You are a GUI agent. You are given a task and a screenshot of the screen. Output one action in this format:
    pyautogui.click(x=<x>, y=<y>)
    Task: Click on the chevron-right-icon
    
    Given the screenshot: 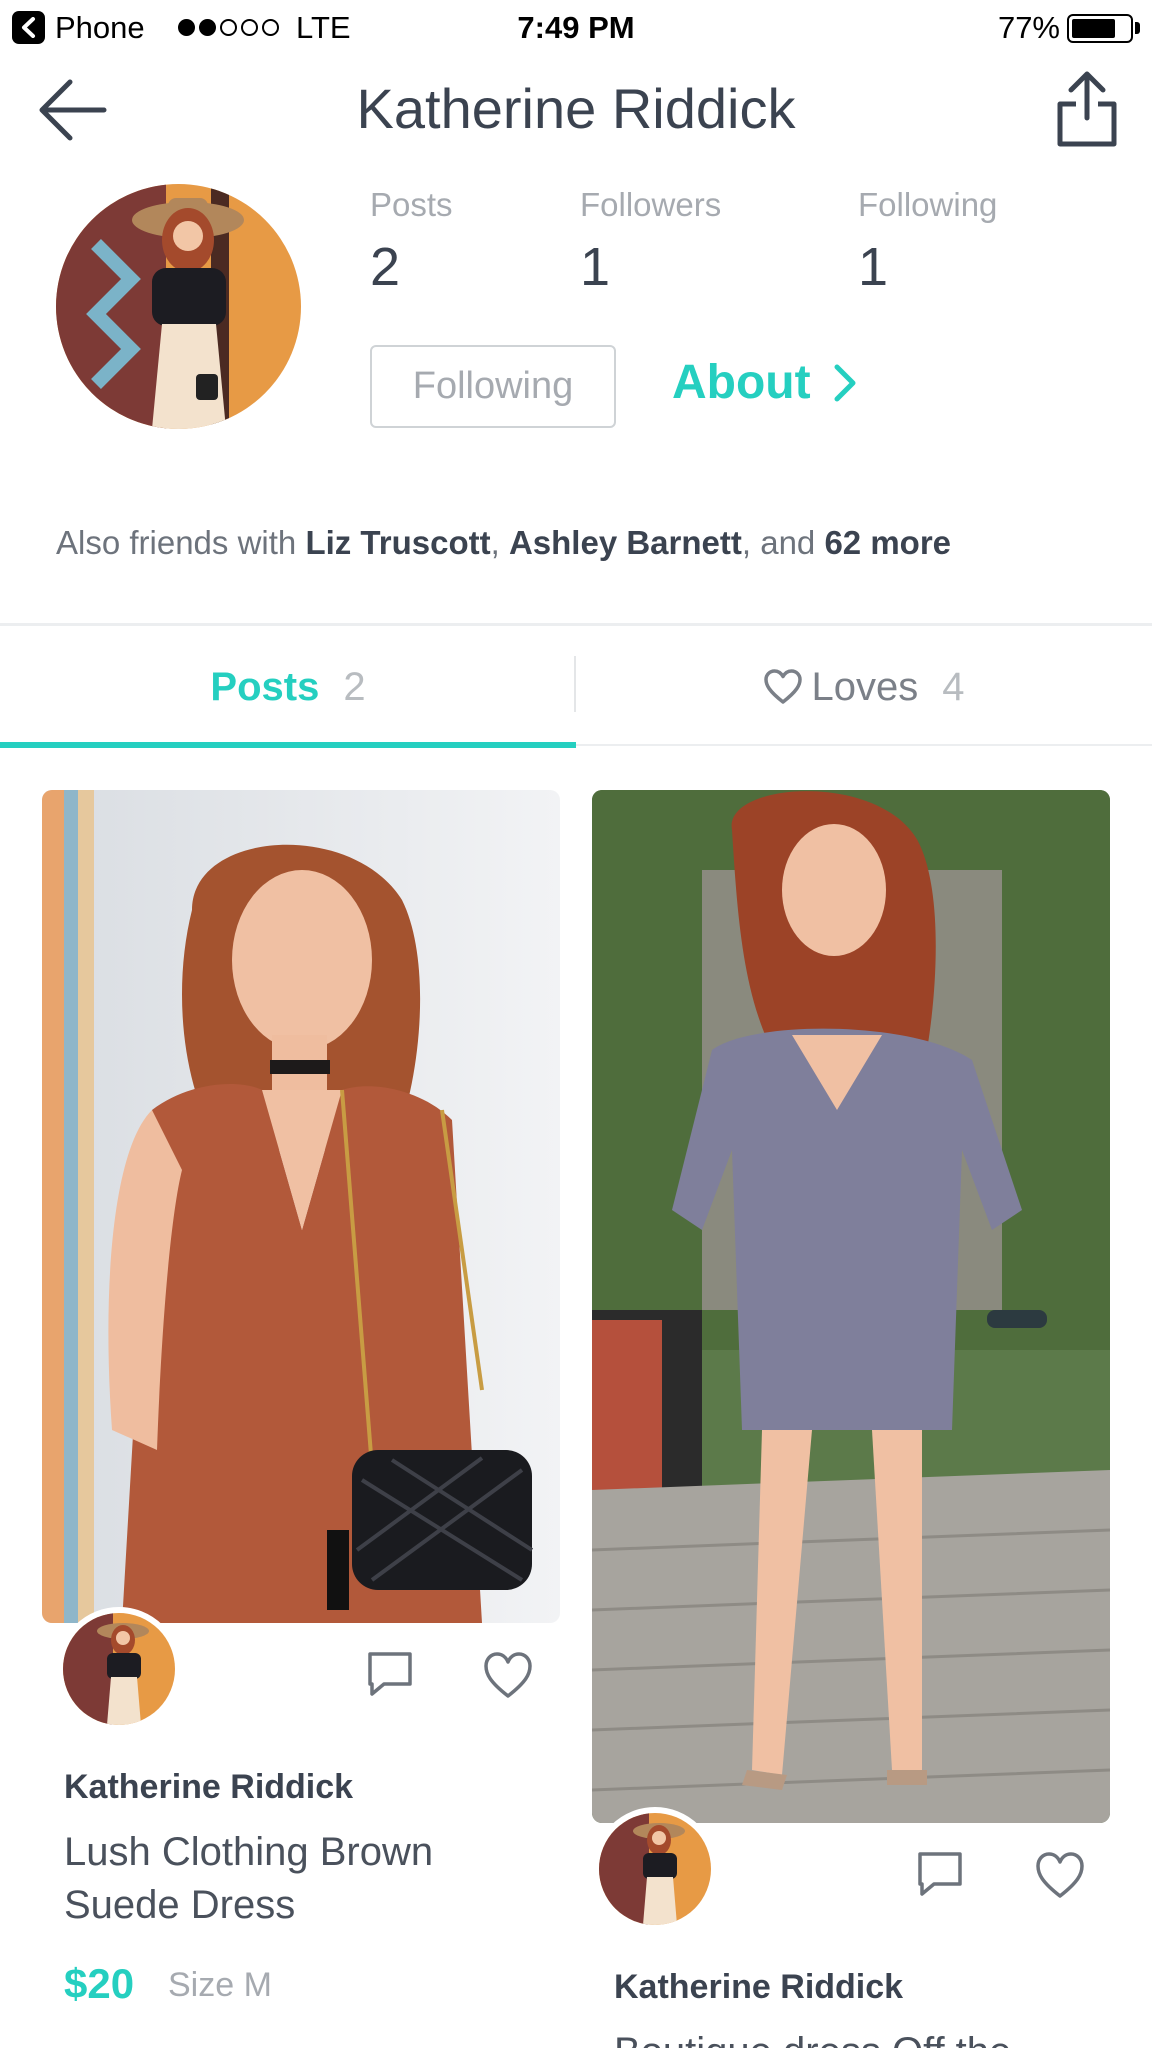 What is the action you would take?
    pyautogui.click(x=845, y=382)
    